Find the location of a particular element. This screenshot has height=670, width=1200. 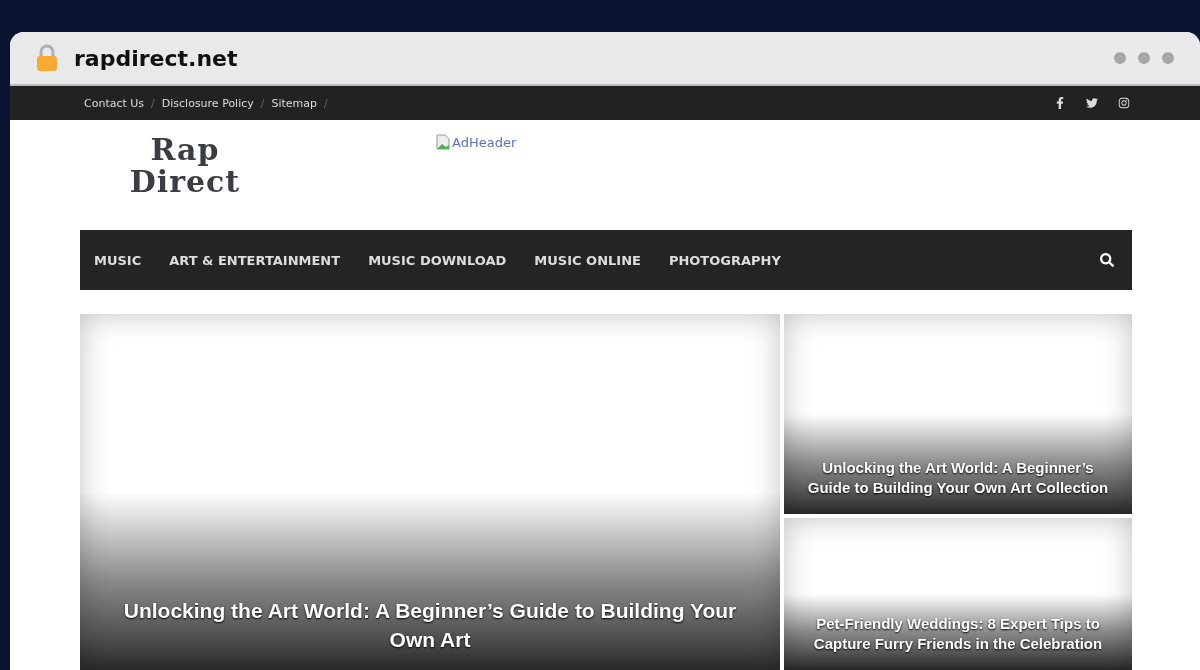

post-title: Unlocking the Art World: A Beginner’s Guide to Building Your Own Art Collection is located at coordinates (958, 477).